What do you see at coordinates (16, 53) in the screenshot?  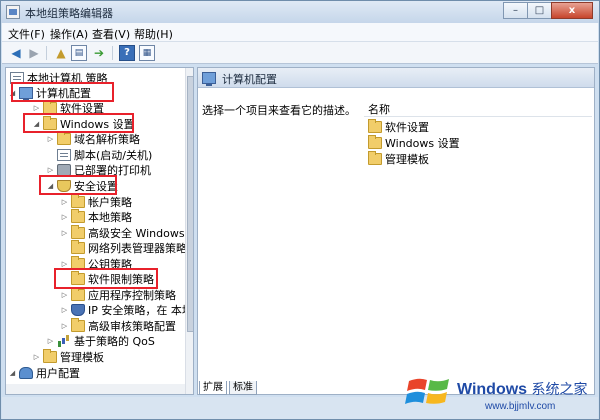 I see `back-arrow-icon: ◀` at bounding box center [16, 53].